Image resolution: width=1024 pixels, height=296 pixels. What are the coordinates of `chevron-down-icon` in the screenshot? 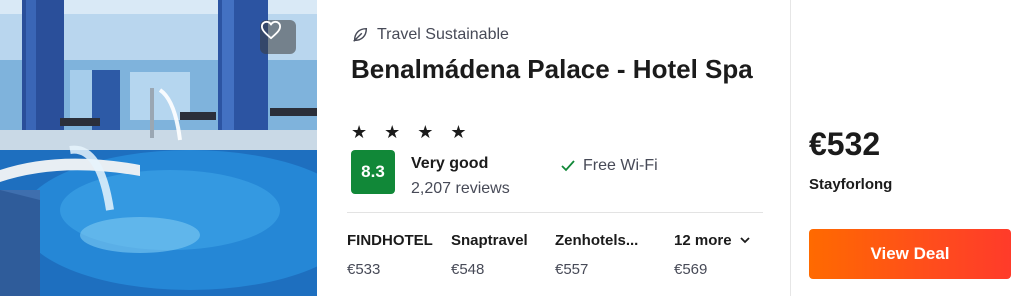 It's located at (744, 240).